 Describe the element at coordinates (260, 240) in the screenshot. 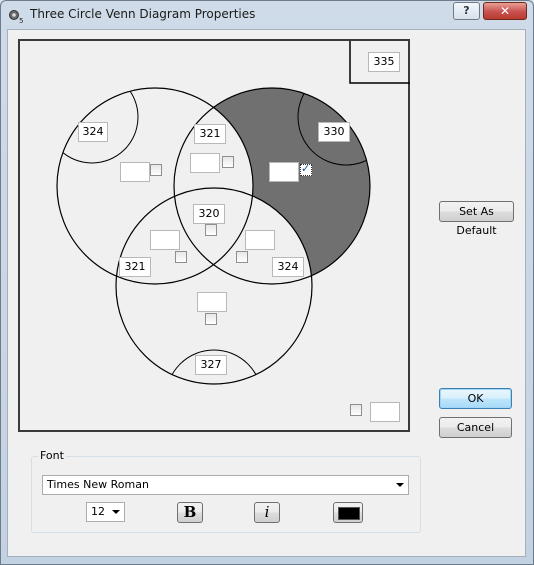

I see `right-bottom-extra-field` at that location.